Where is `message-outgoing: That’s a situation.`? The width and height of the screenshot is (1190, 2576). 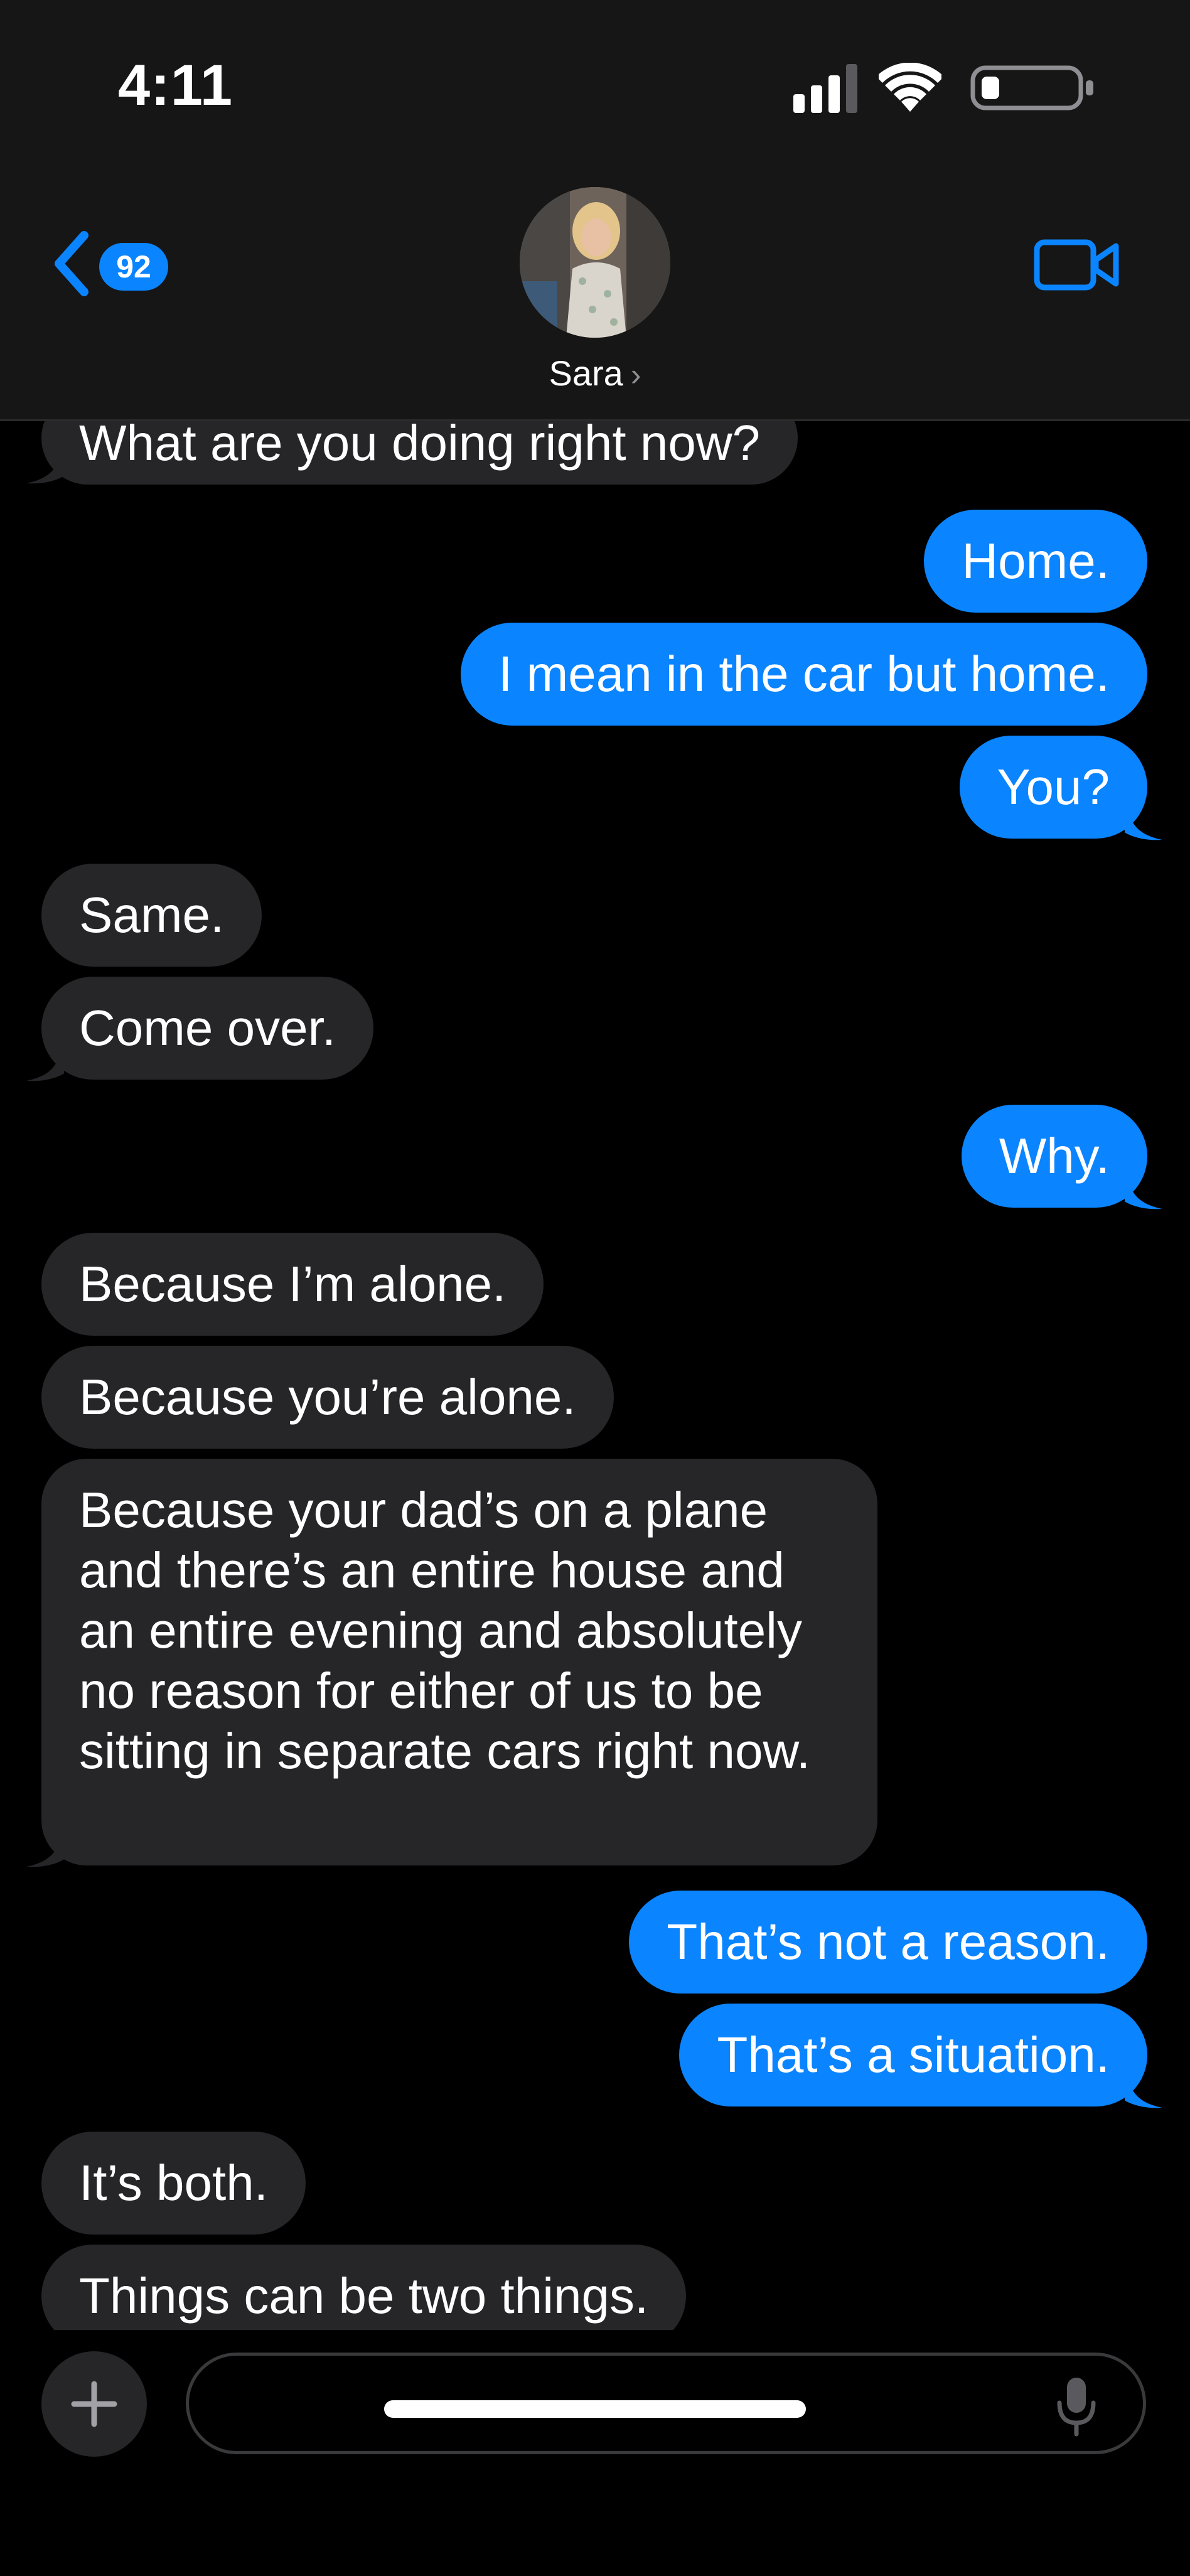 message-outgoing: That’s a situation. is located at coordinates (913, 2055).